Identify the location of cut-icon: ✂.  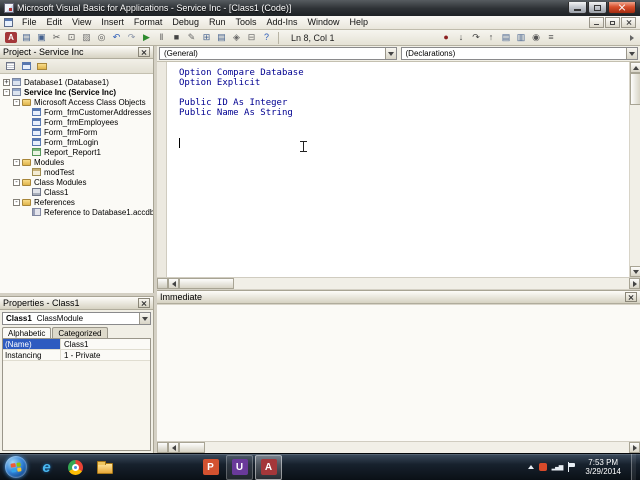
(56, 38).